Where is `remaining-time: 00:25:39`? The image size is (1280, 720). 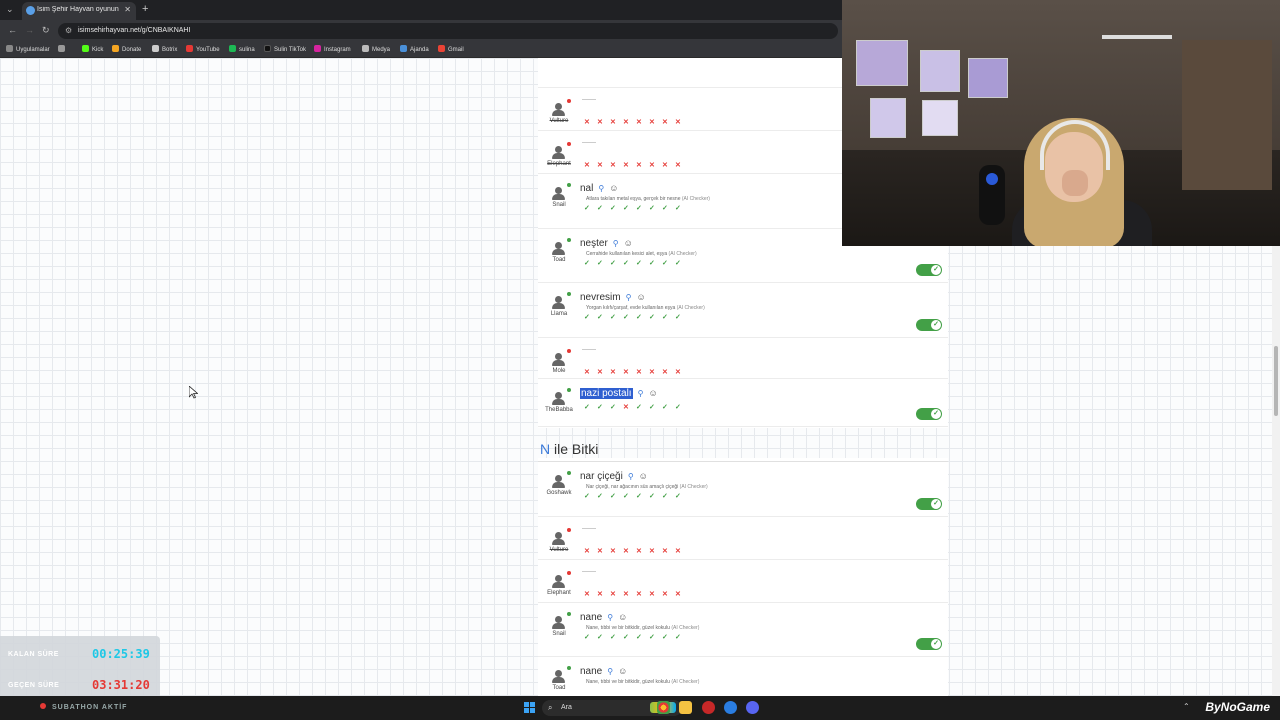
remaining-time: 00:25:39 is located at coordinates (121, 654).